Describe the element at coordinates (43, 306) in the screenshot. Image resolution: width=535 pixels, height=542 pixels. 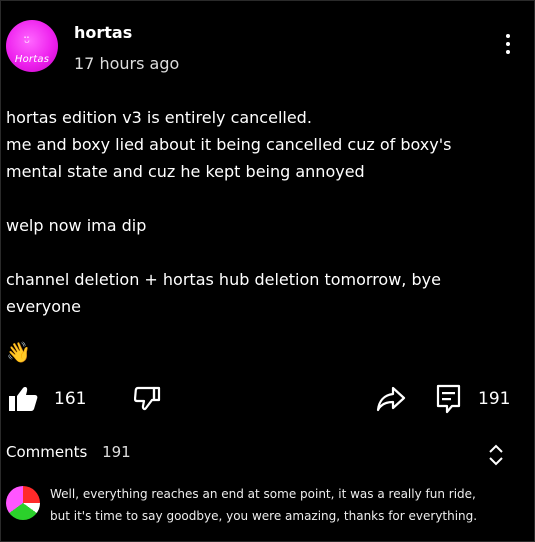
I see `post-line: everyone` at that location.